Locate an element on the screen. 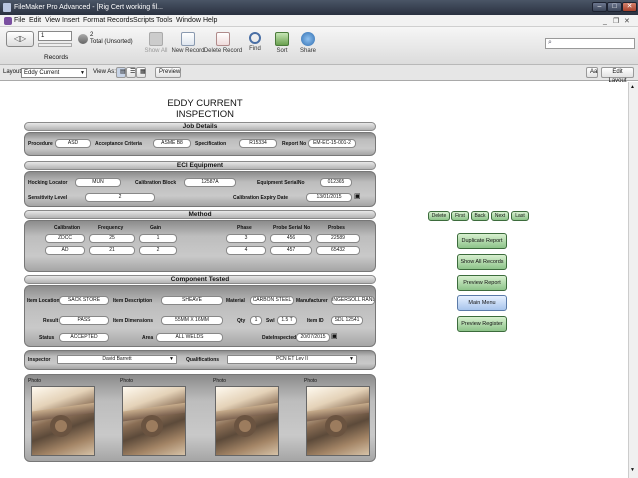 This screenshot has width=638, height=478. job-details-header: Job Details is located at coordinates (200, 126).